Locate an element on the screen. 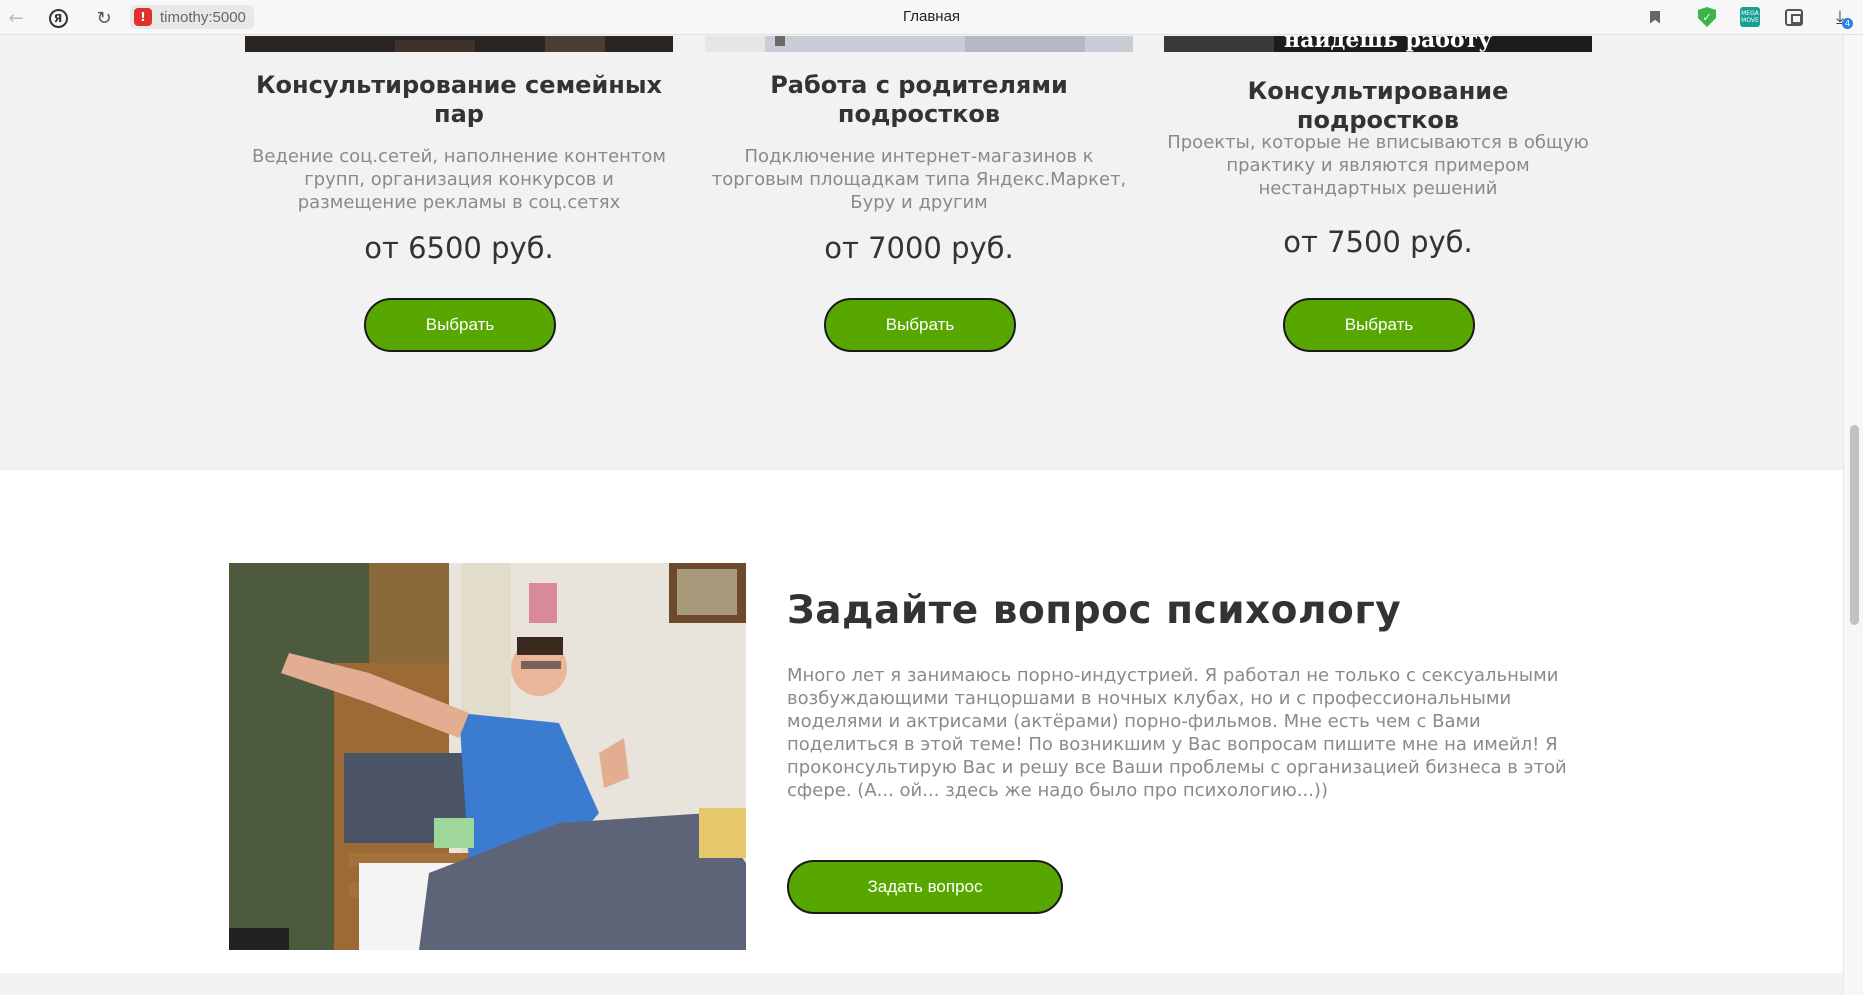 The width and height of the screenshot is (1863, 995). section-title: Задайте вопрос психологу is located at coordinates (1094, 610).